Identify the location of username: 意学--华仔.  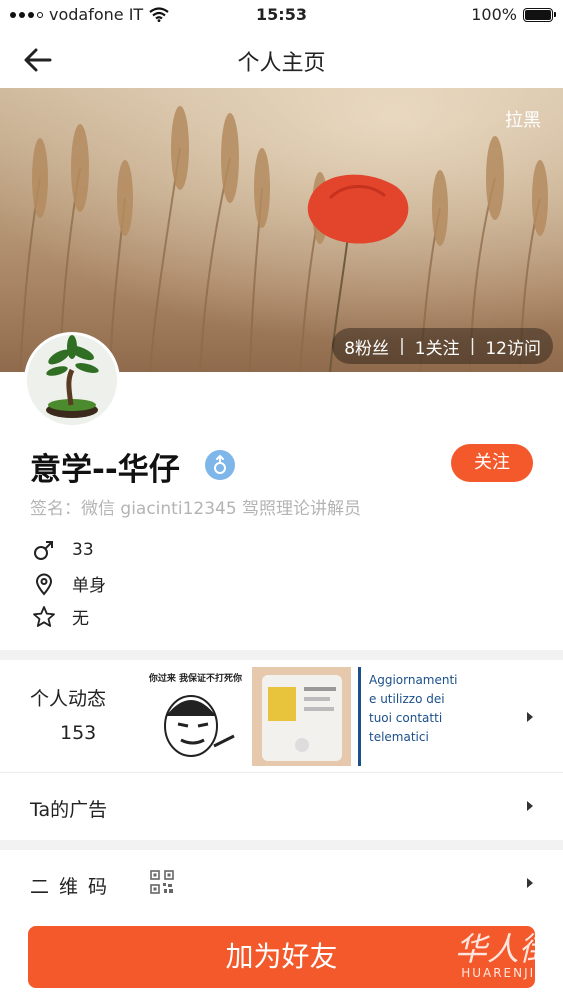
(105, 470).